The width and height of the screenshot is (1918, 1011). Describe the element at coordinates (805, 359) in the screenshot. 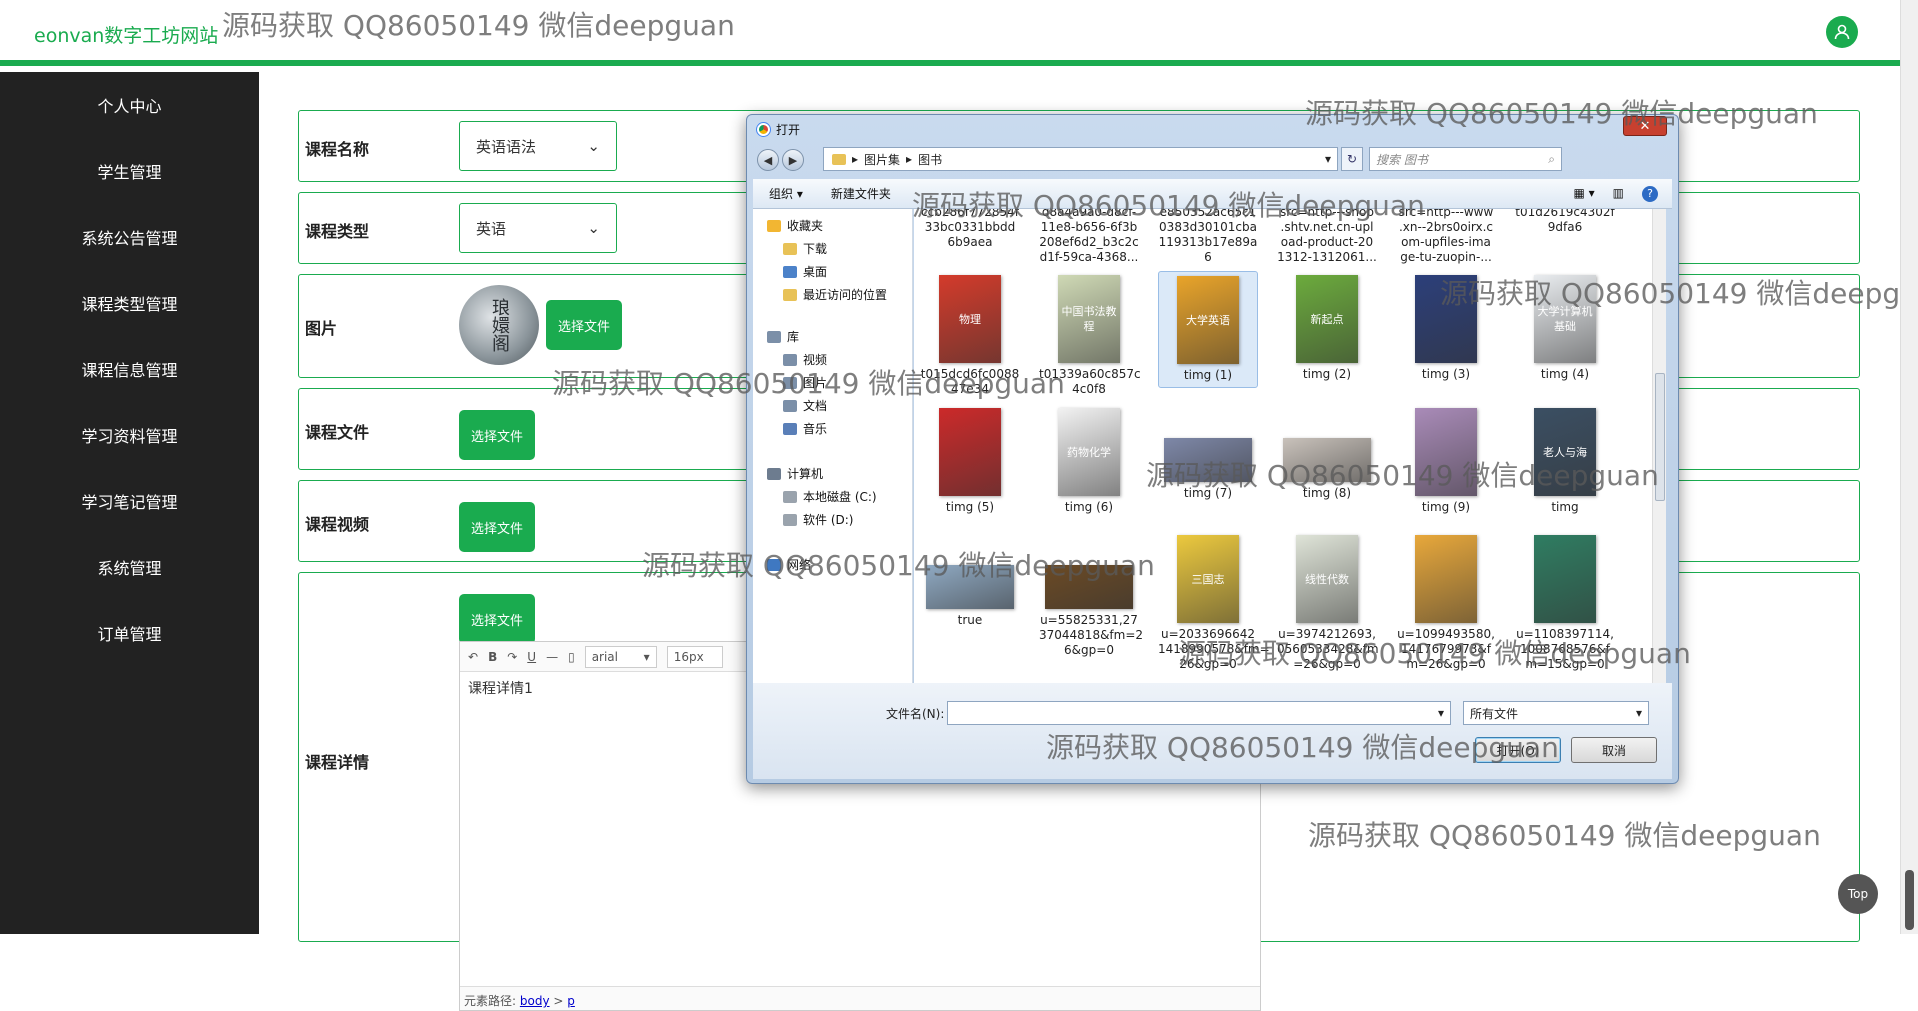

I see `nav-item: 视频` at that location.